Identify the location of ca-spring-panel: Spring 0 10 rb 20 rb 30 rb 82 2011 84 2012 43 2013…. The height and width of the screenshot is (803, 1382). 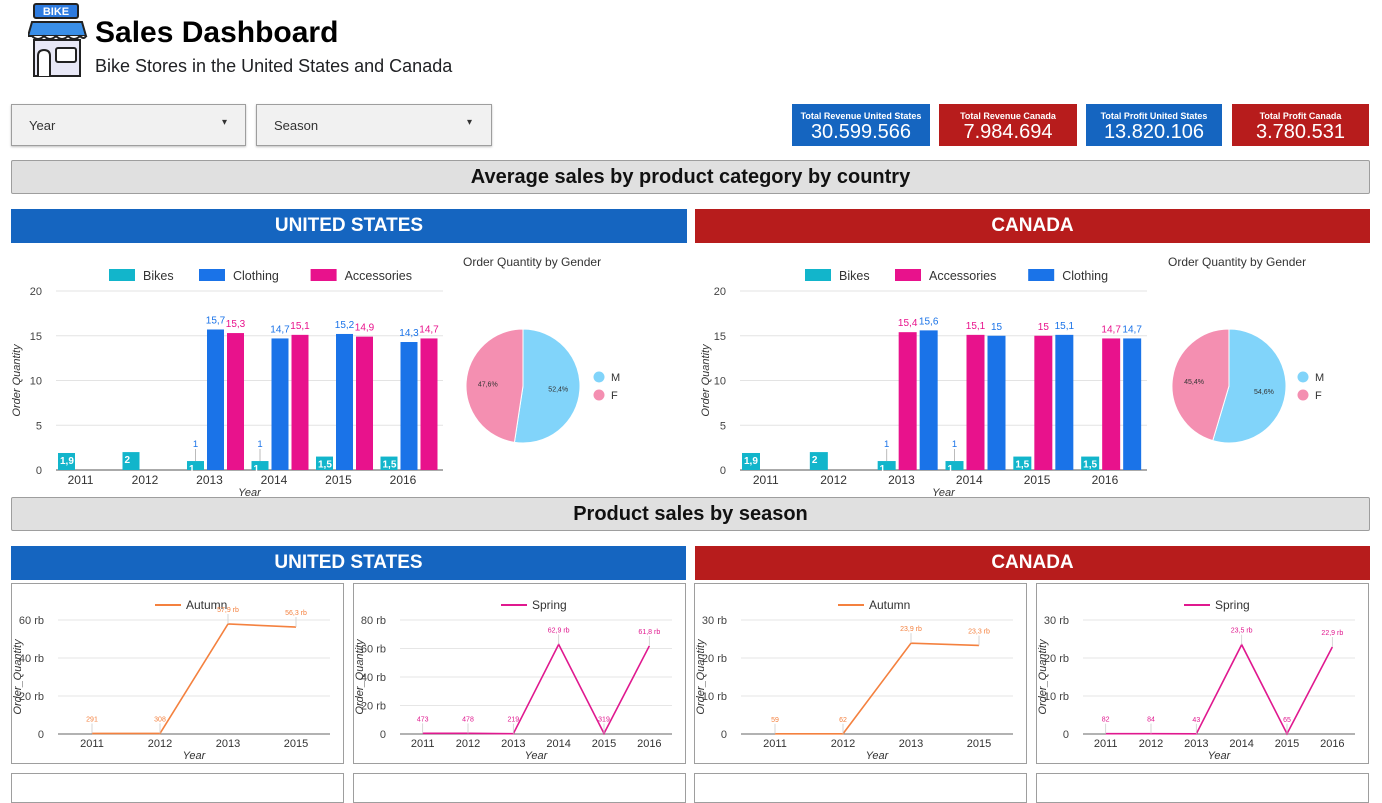
(1202, 673).